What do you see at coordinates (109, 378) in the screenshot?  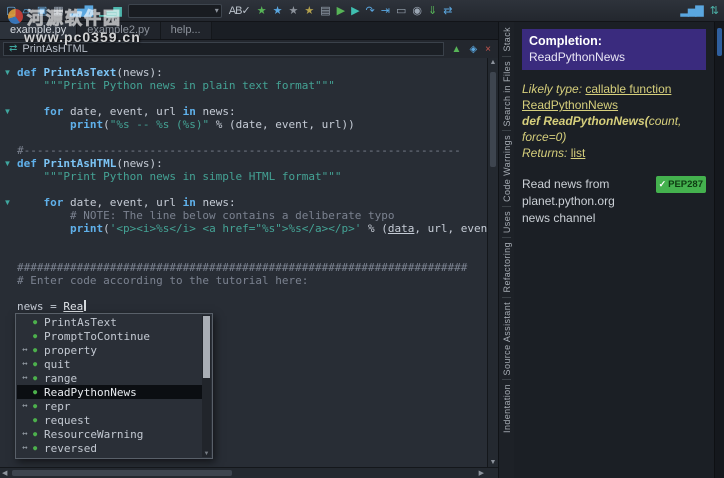 I see `autocomplete-item: ↔ ● range` at bounding box center [109, 378].